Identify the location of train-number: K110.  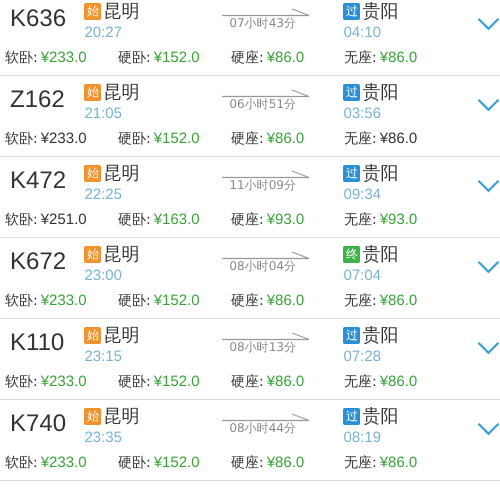
(37, 342).